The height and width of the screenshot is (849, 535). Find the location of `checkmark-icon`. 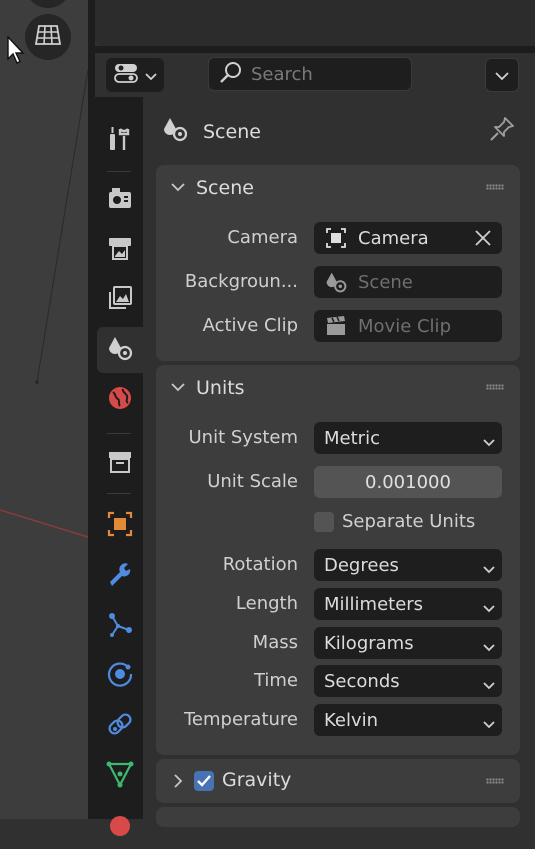

checkmark-icon is located at coordinates (204, 781).